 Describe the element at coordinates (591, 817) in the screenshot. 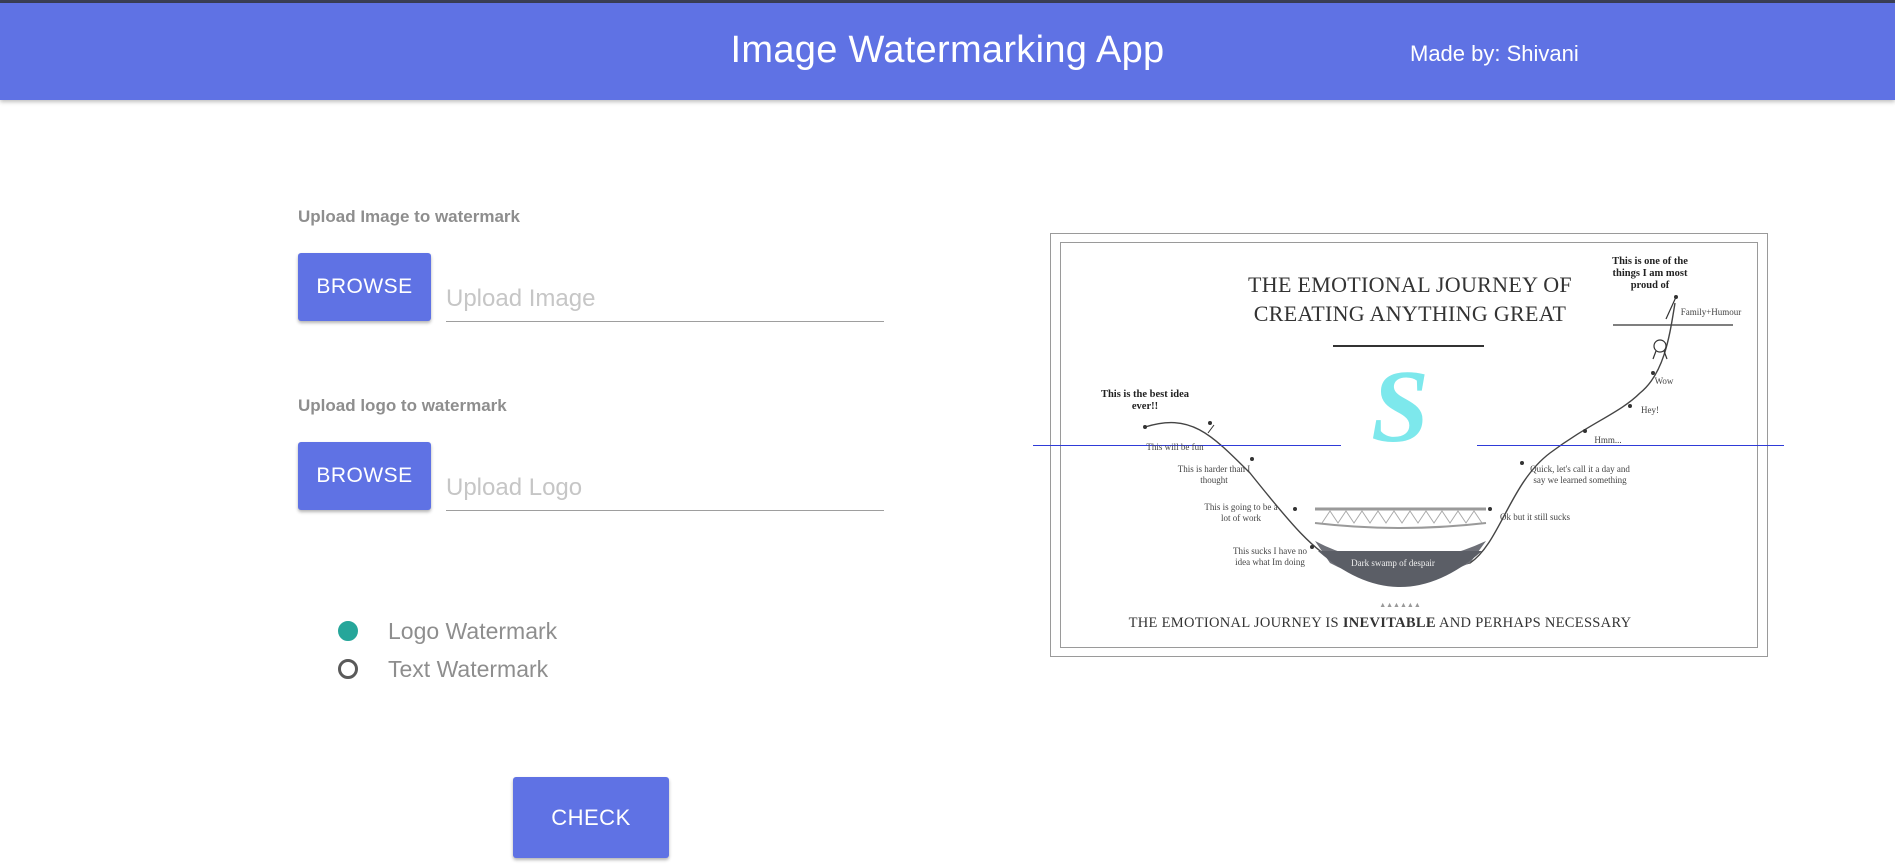

I see `check-button: CHECK` at that location.